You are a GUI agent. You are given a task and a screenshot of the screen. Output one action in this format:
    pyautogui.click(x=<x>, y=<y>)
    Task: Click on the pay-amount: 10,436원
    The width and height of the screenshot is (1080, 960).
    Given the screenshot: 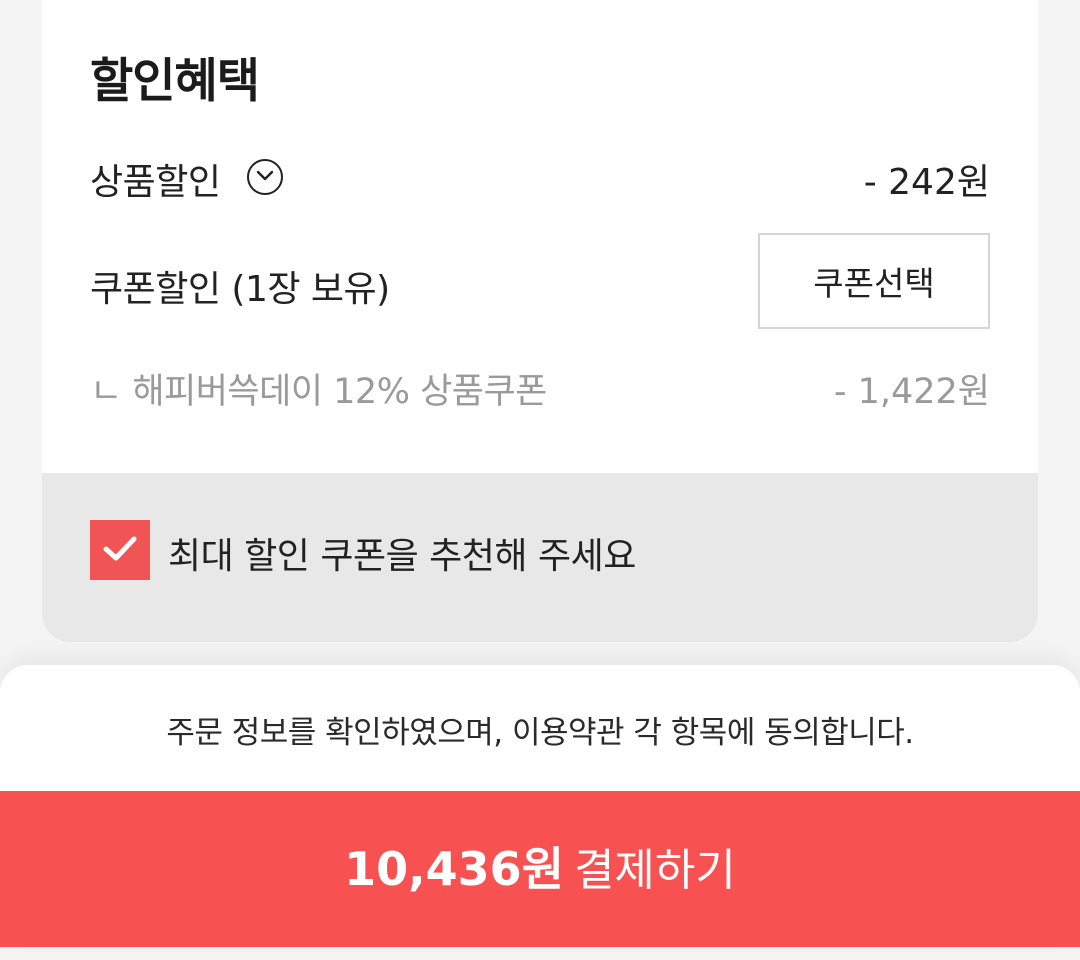 What is the action you would take?
    pyautogui.click(x=454, y=869)
    